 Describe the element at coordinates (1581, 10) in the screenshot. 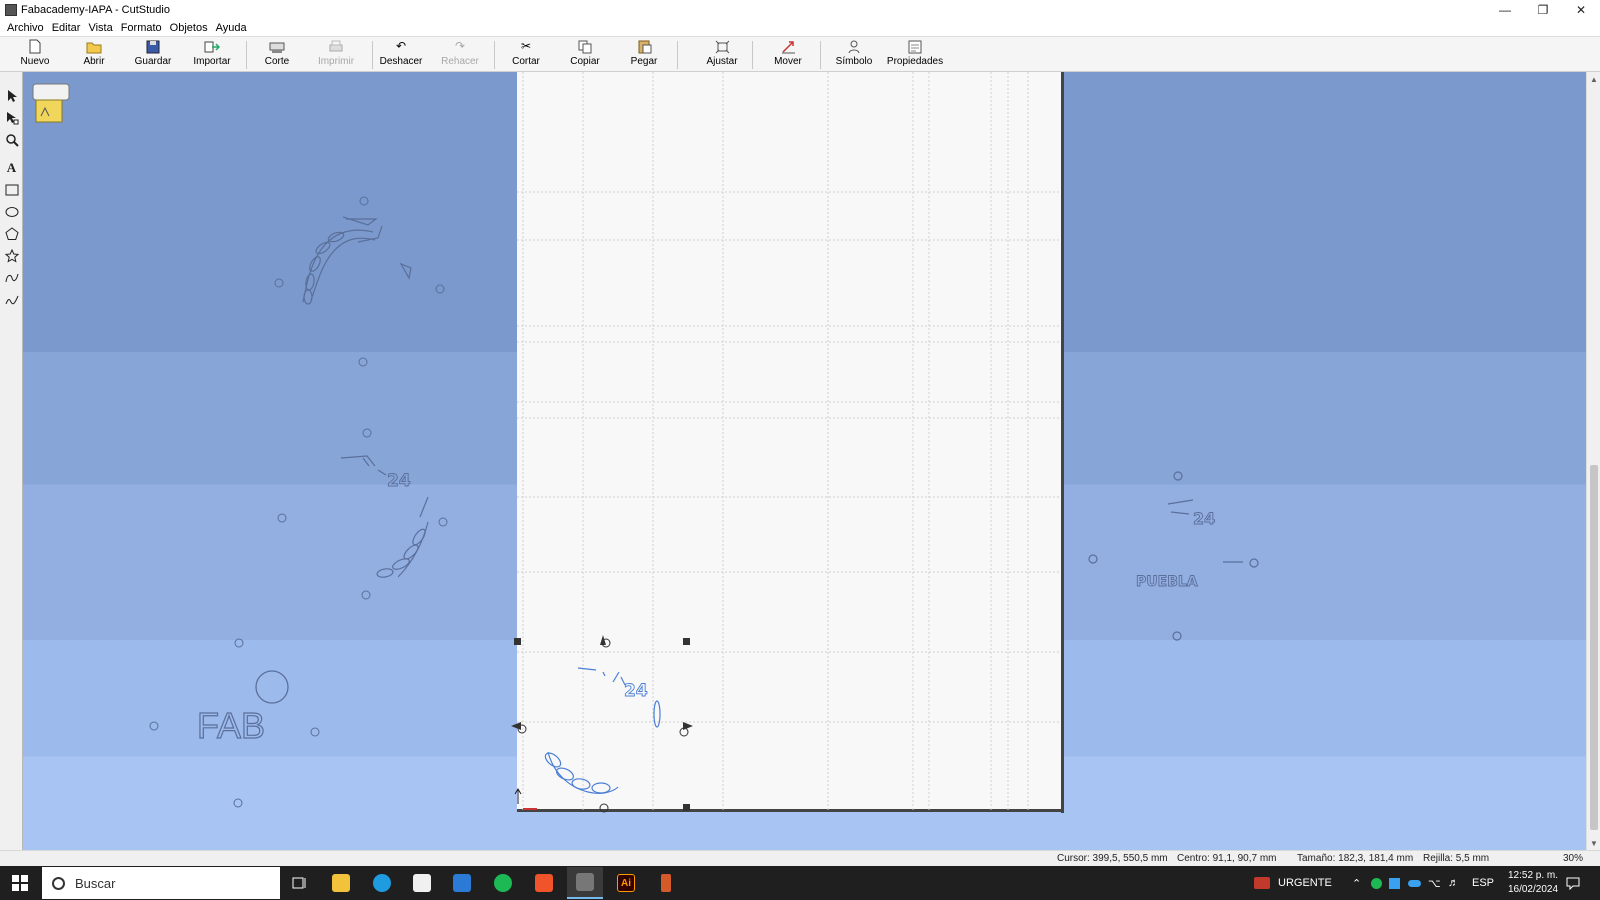

I see `close-icon: ✕` at that location.